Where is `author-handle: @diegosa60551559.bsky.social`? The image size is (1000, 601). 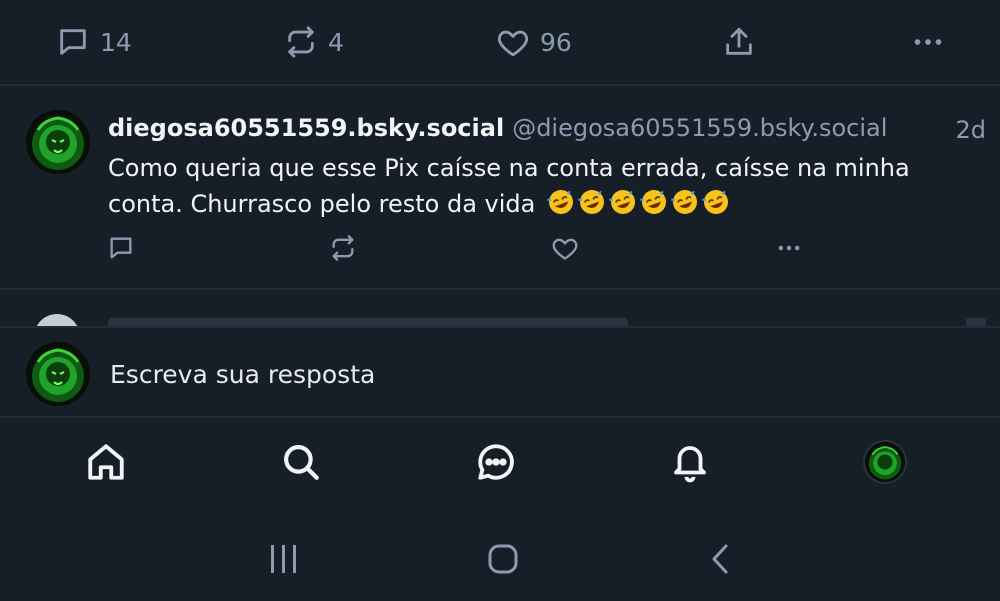 author-handle: @diegosa60551559.bsky.social is located at coordinates (699, 128).